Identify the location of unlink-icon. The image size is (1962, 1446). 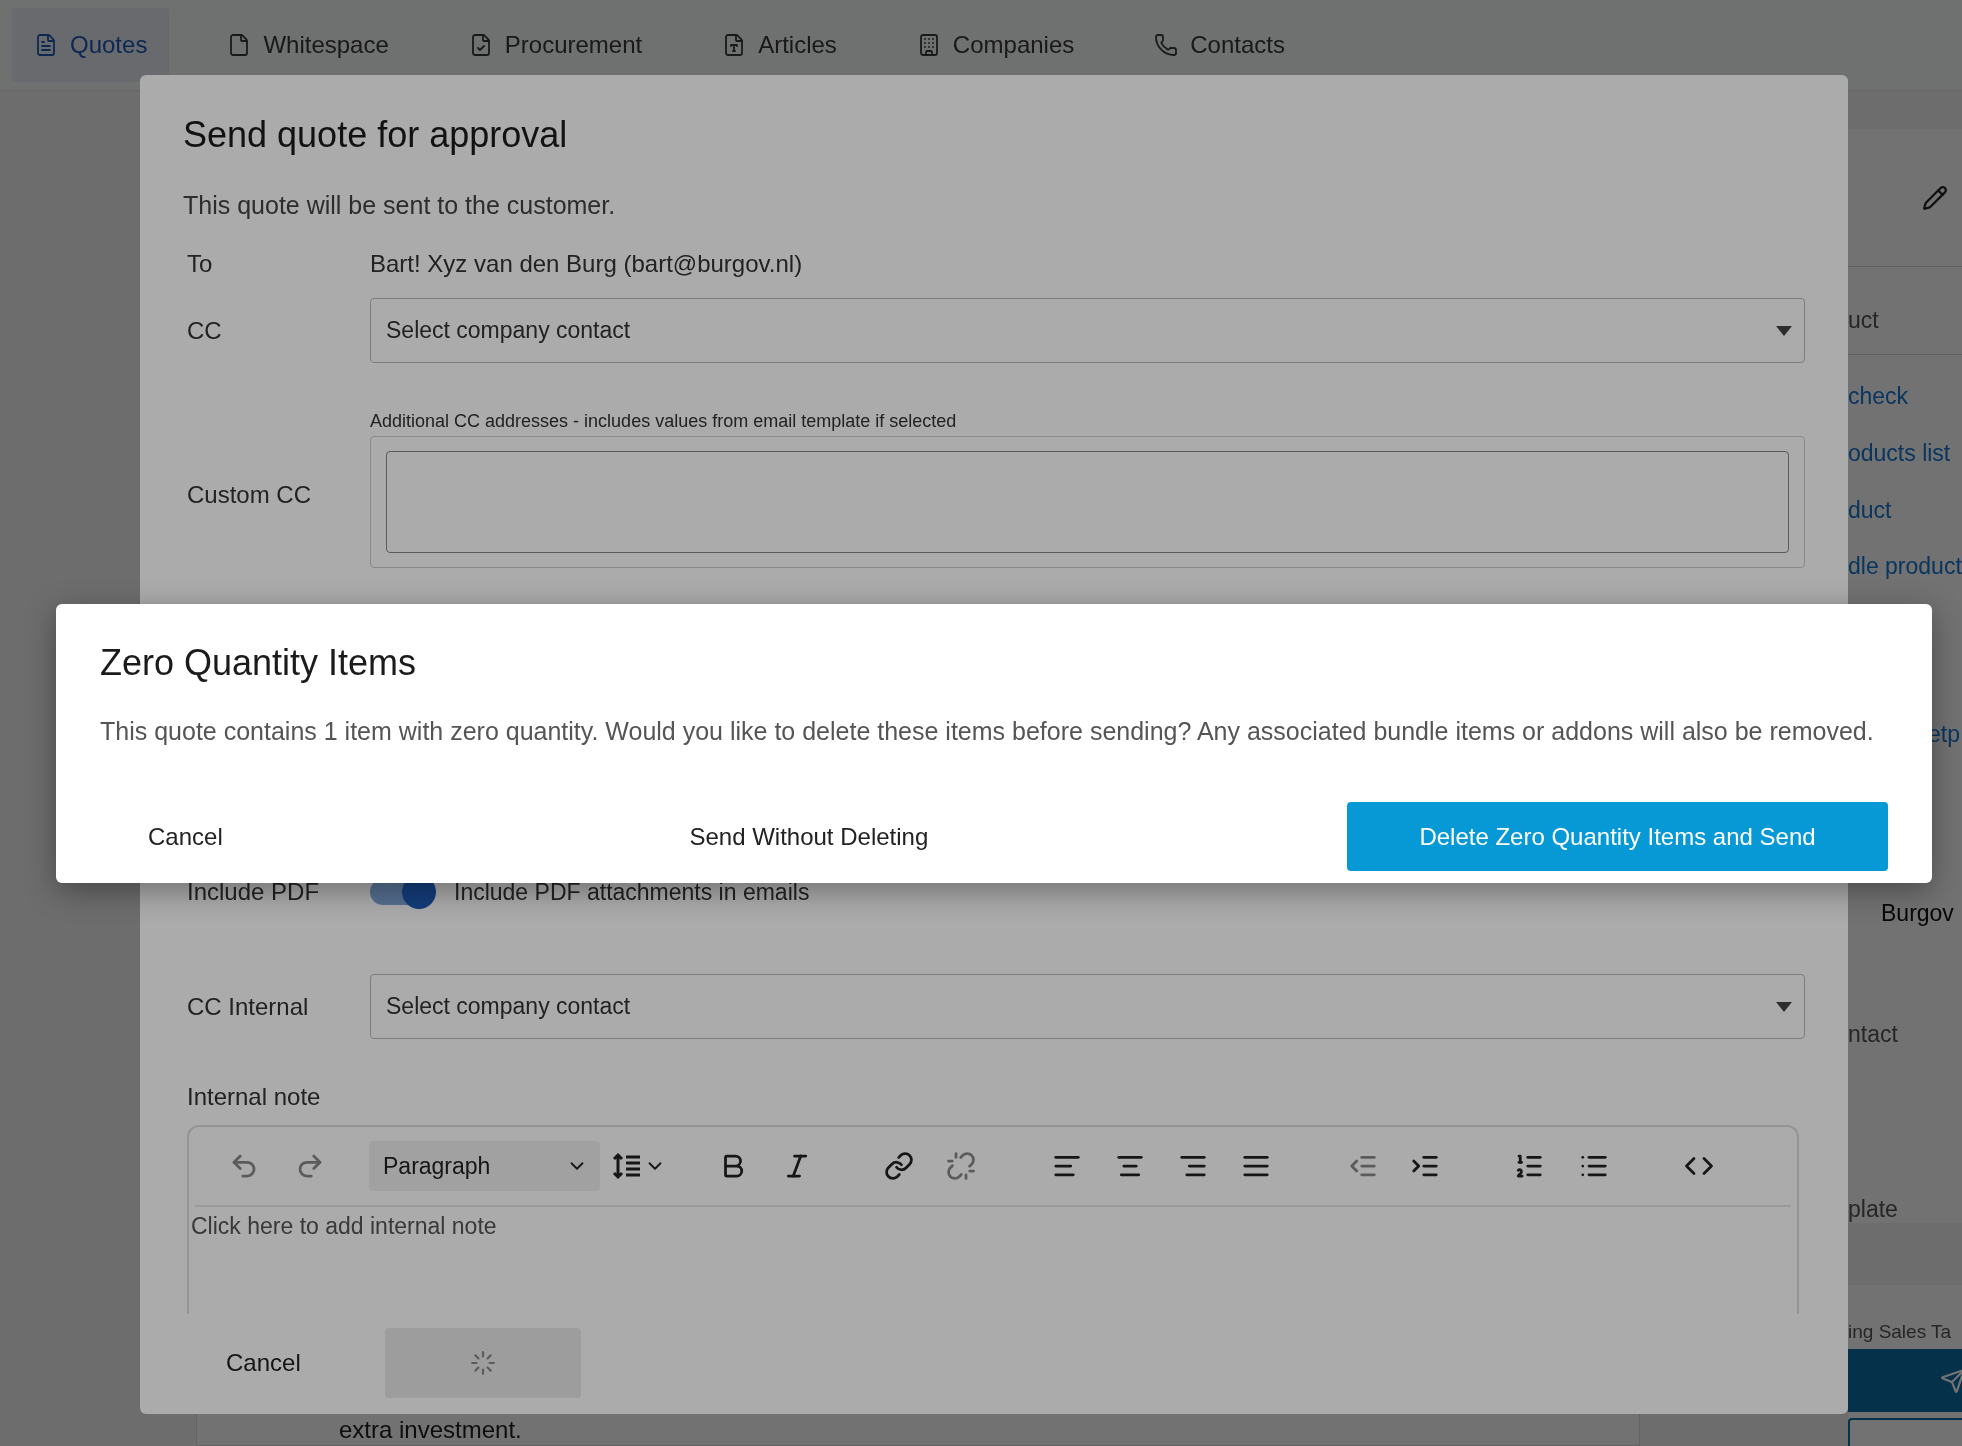
(961, 1166).